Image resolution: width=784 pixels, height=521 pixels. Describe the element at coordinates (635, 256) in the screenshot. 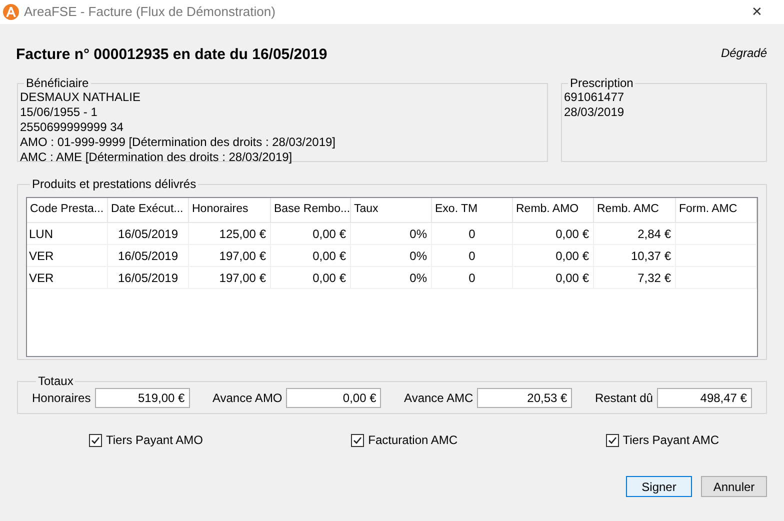

I see `table-cell: 10,37 €` at that location.